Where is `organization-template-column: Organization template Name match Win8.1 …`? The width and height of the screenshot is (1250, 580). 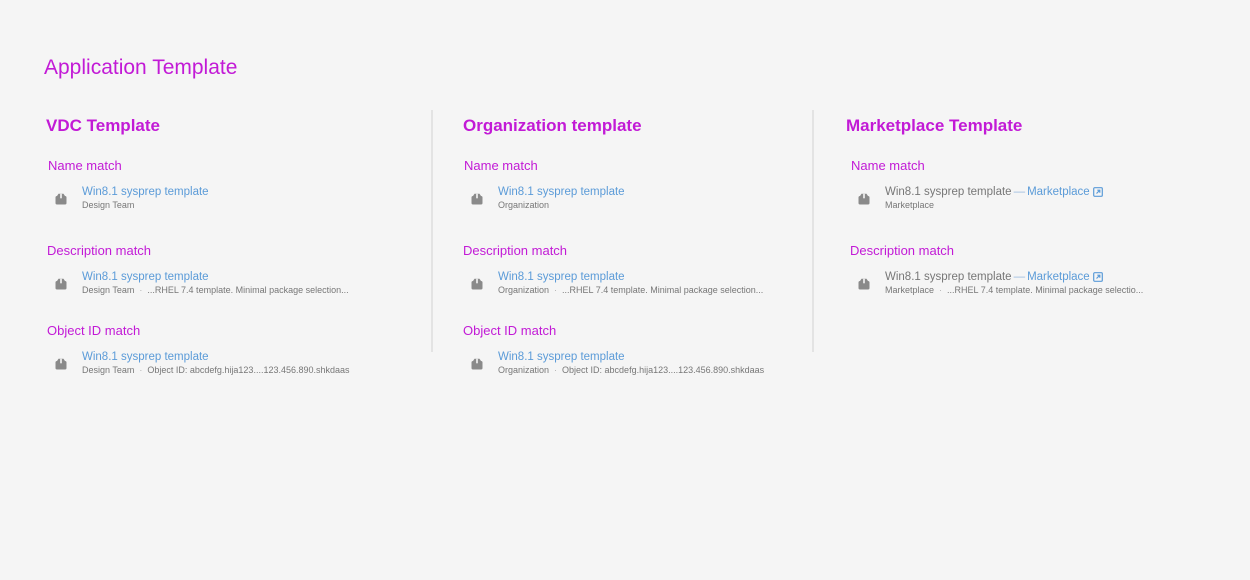 organization-template-column: Organization template Name match Win8.1 … is located at coordinates (613, 244).